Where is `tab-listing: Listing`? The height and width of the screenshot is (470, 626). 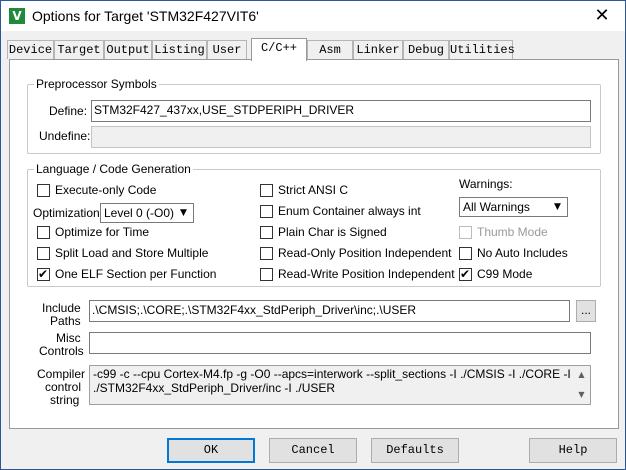
tab-listing: Listing is located at coordinates (179, 49).